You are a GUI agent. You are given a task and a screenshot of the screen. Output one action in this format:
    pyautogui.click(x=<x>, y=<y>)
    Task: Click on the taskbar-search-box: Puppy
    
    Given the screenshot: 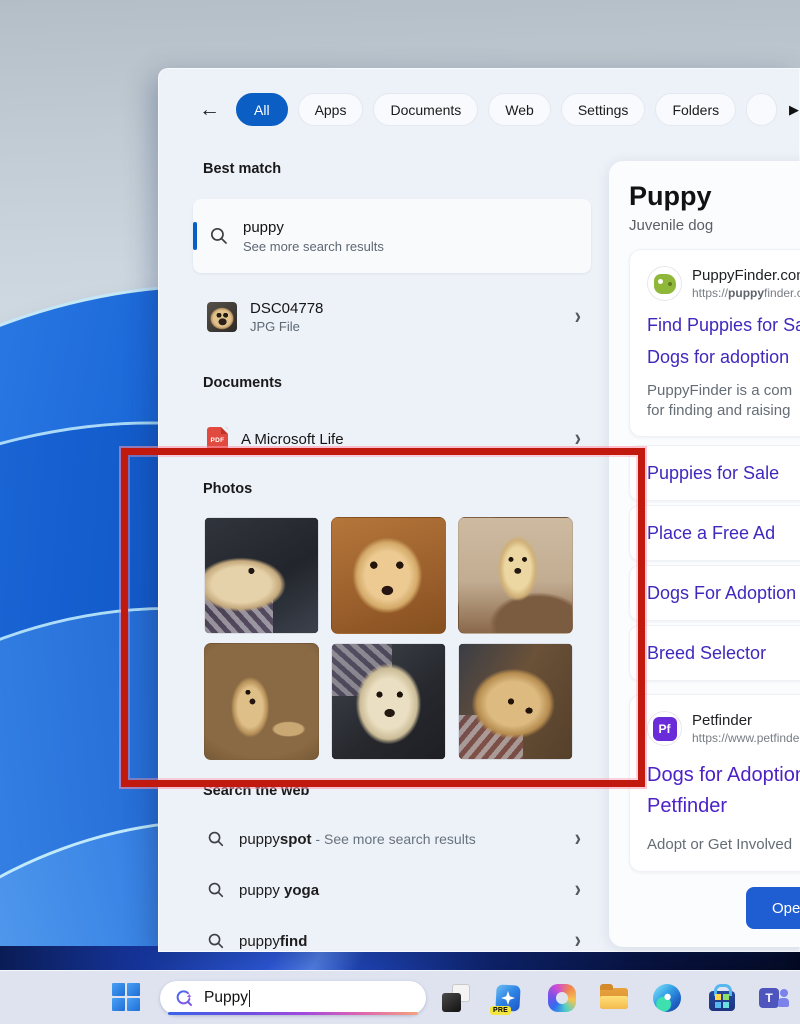 What is the action you would take?
    pyautogui.click(x=293, y=998)
    